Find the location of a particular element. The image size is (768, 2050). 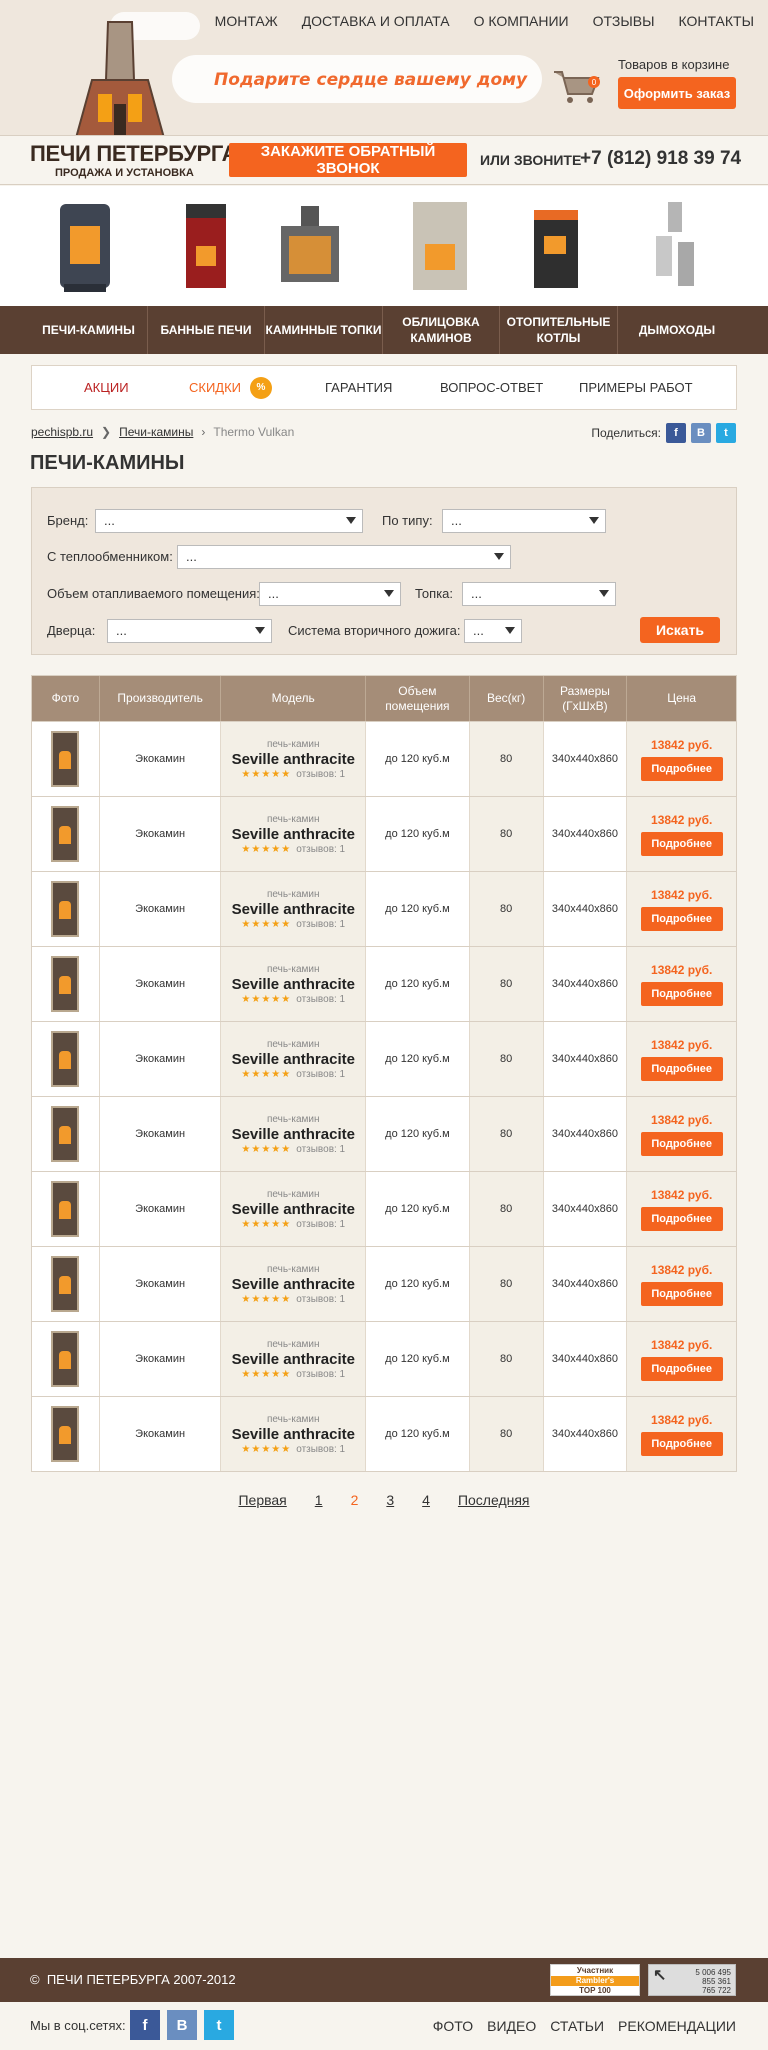

page-3: 3 is located at coordinates (390, 1500).